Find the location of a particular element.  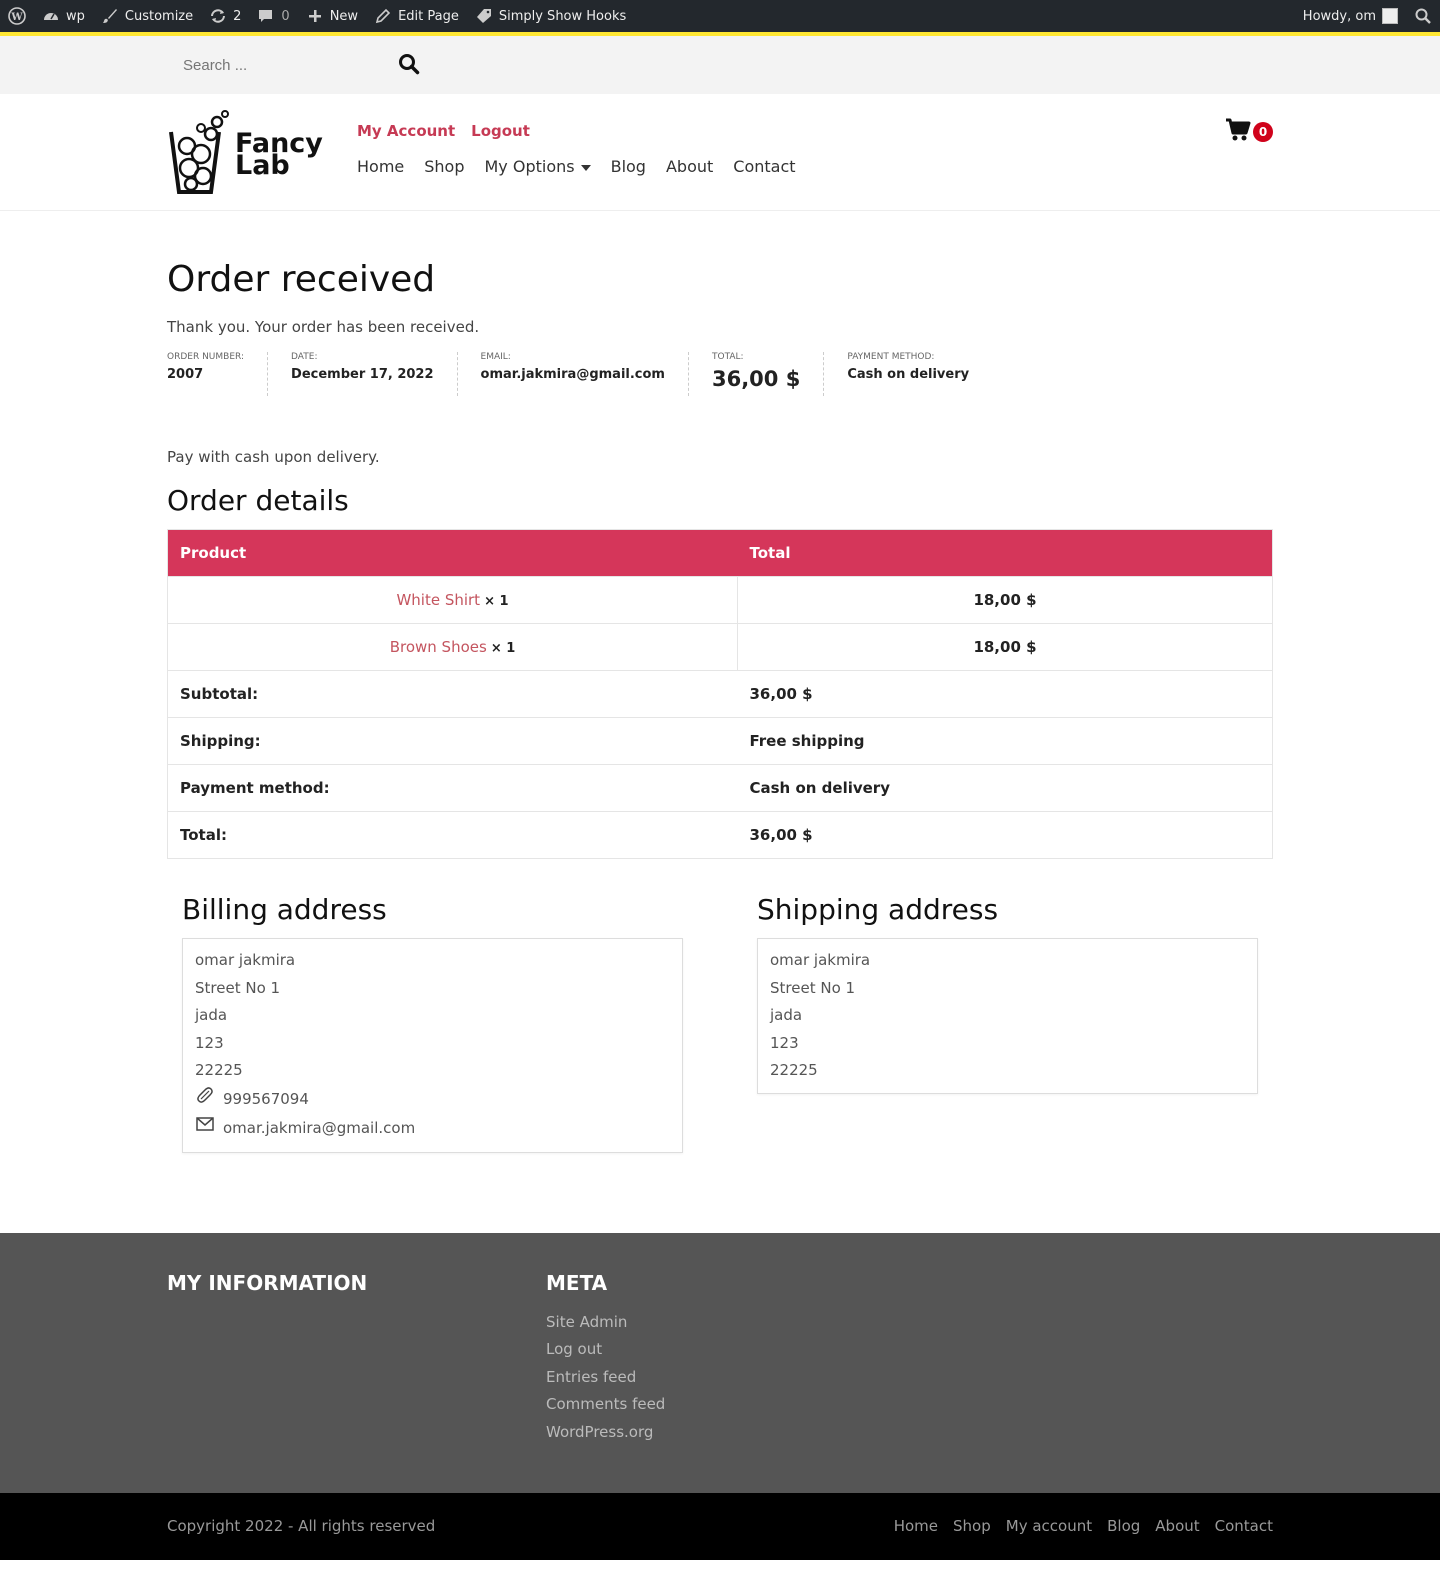

meta-link-log-out: Log out is located at coordinates (605, 1350).